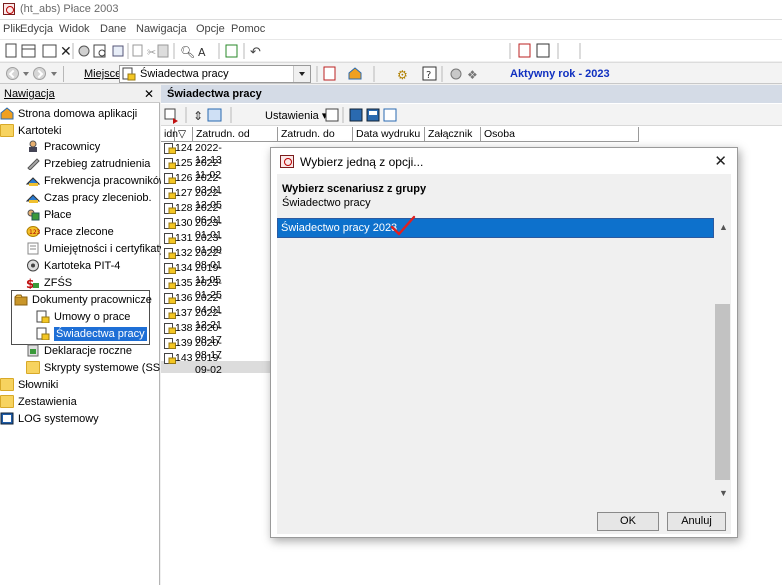 The width and height of the screenshot is (782, 585). I want to click on menu-pomoc: Pomoc, so click(248, 29).